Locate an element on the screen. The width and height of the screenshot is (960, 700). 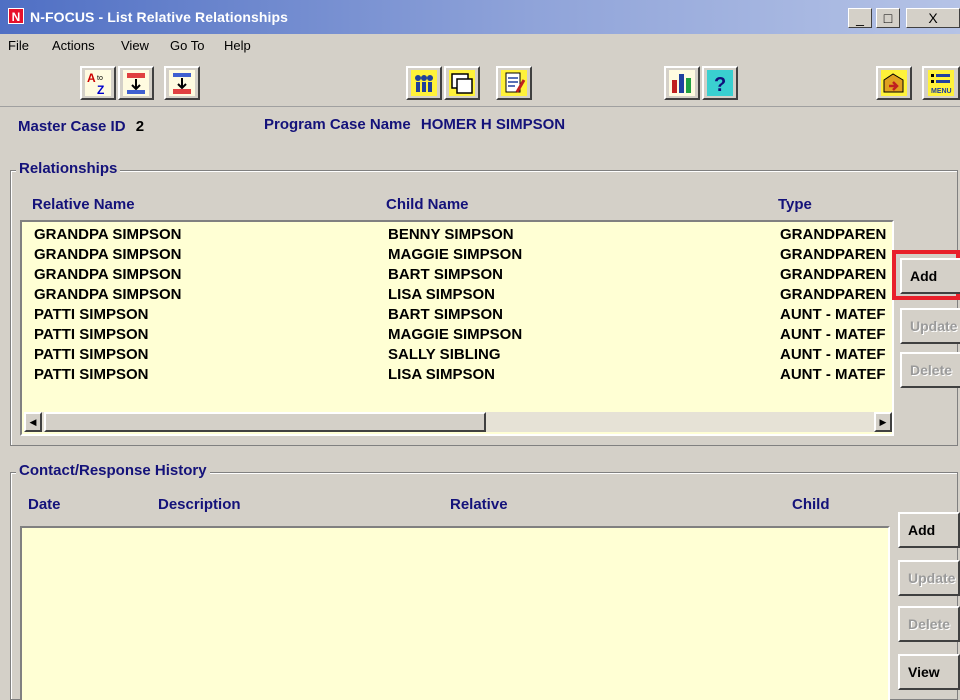
relationship-update-button: Update is located at coordinates (930, 326).